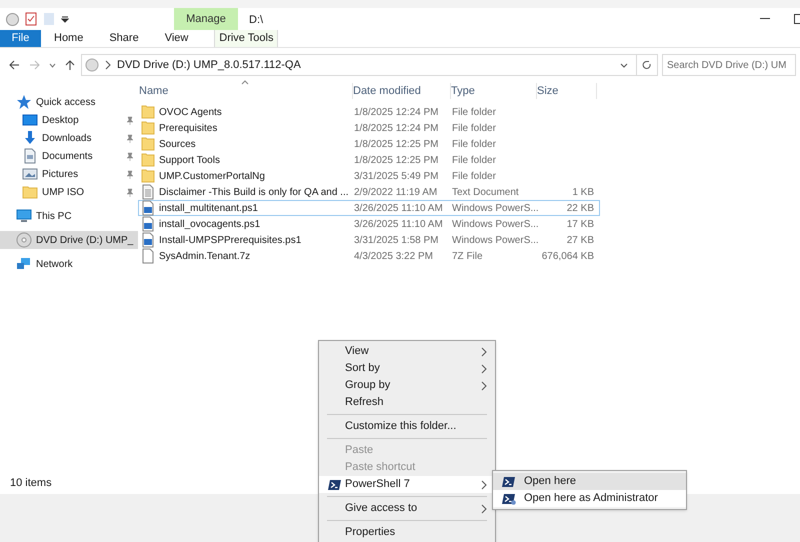 Image resolution: width=800 pixels, height=542 pixels. What do you see at coordinates (30, 138) in the screenshot?
I see `download-arrow-icon` at bounding box center [30, 138].